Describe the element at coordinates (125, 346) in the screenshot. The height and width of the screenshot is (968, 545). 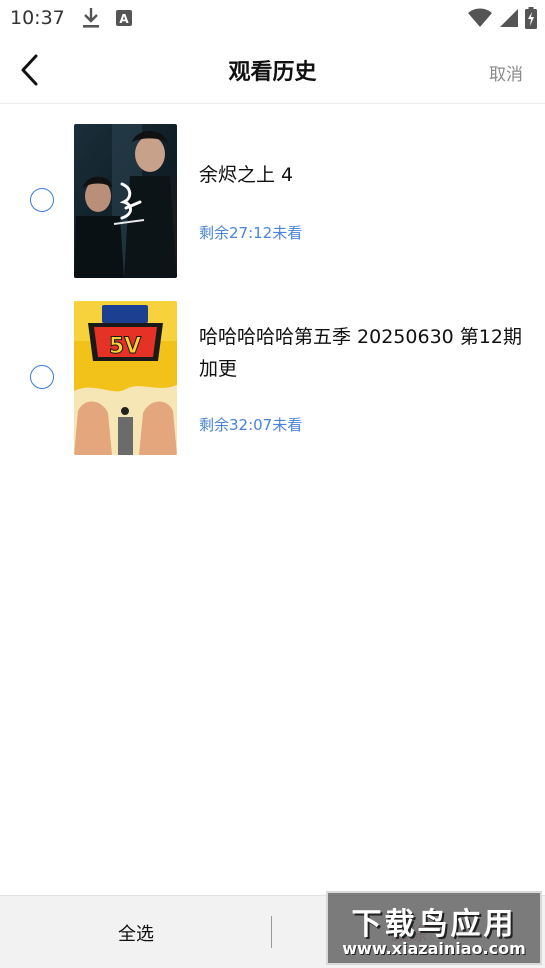
I see `svg-text: 5V` at that location.